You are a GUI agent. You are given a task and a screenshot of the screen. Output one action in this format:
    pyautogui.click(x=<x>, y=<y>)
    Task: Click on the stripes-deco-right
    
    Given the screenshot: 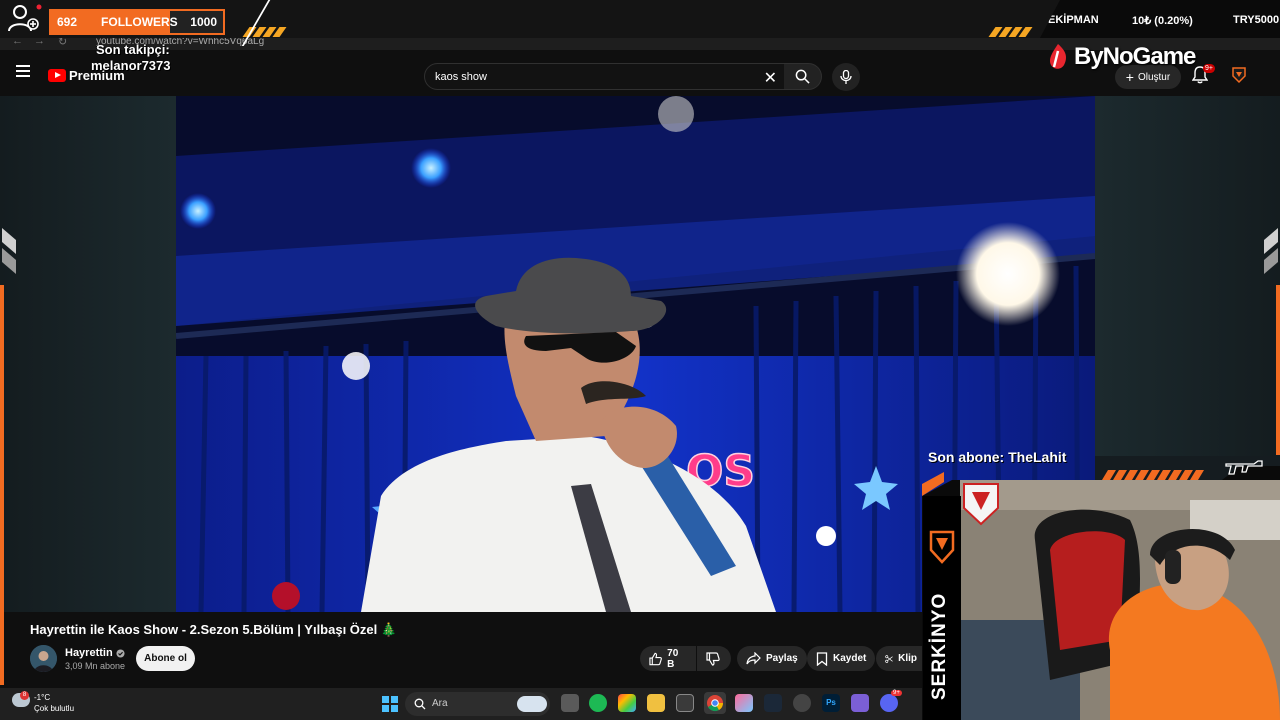 What is the action you would take?
    pyautogui.click(x=1010, y=32)
    